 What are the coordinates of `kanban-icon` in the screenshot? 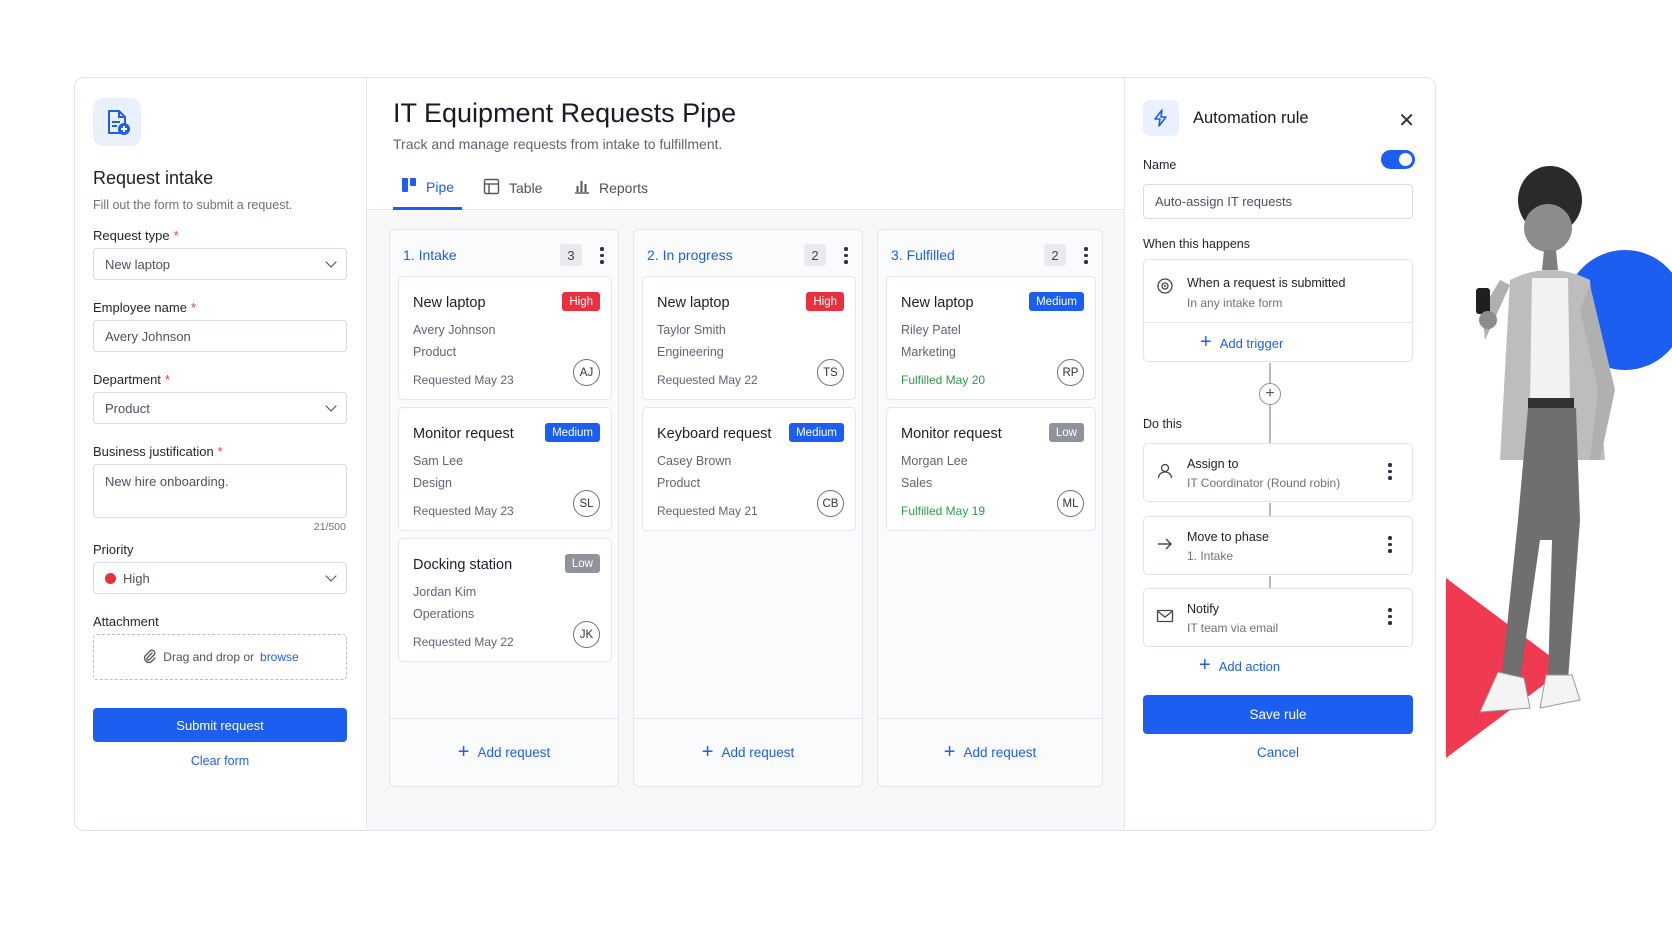 It's located at (409, 186).